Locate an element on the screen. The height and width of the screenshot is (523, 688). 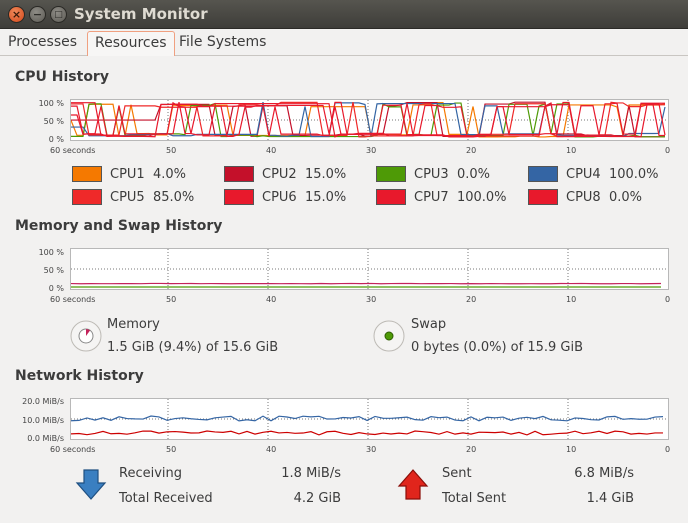
sent-arrow-icon is located at coordinates (413, 484).